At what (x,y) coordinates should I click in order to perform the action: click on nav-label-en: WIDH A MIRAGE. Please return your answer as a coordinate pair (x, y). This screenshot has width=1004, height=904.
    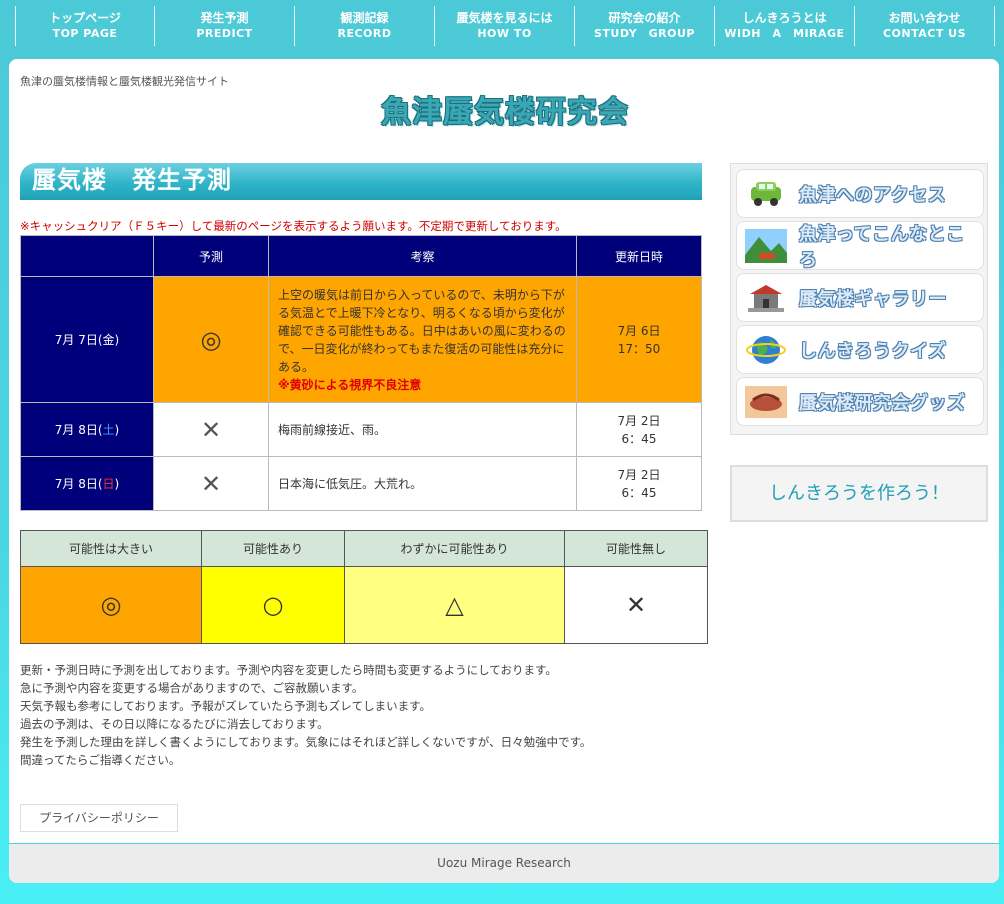
    Looking at the image, I should click on (784, 33).